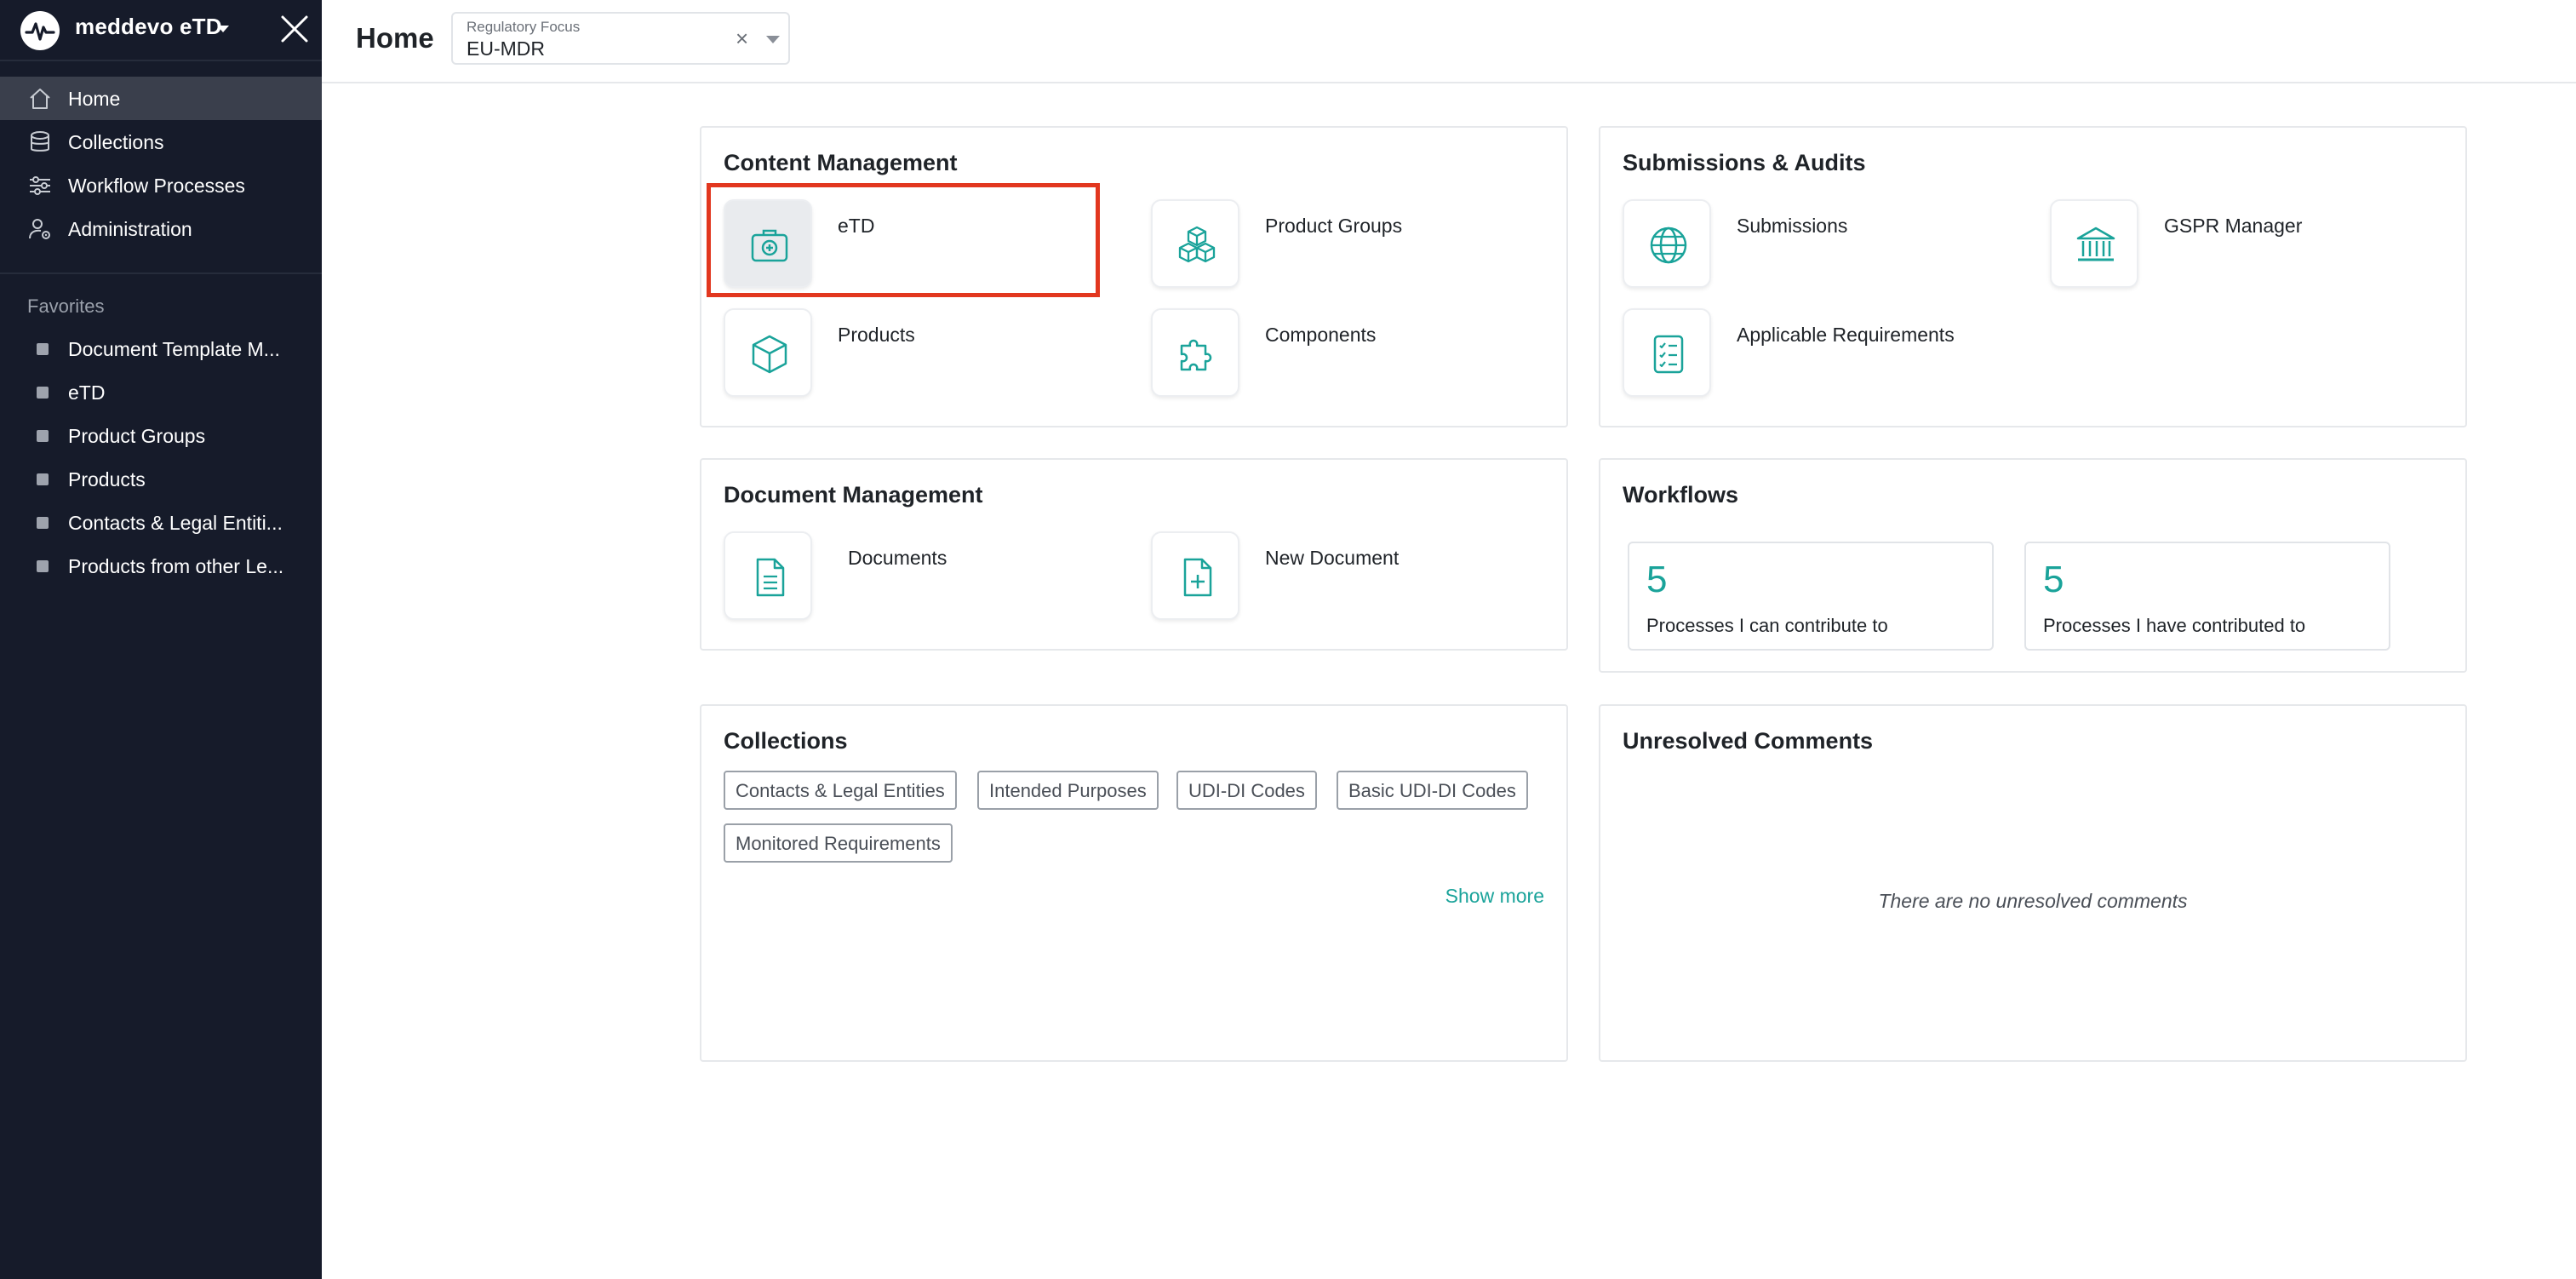  I want to click on clear-icon: ×, so click(742, 38).